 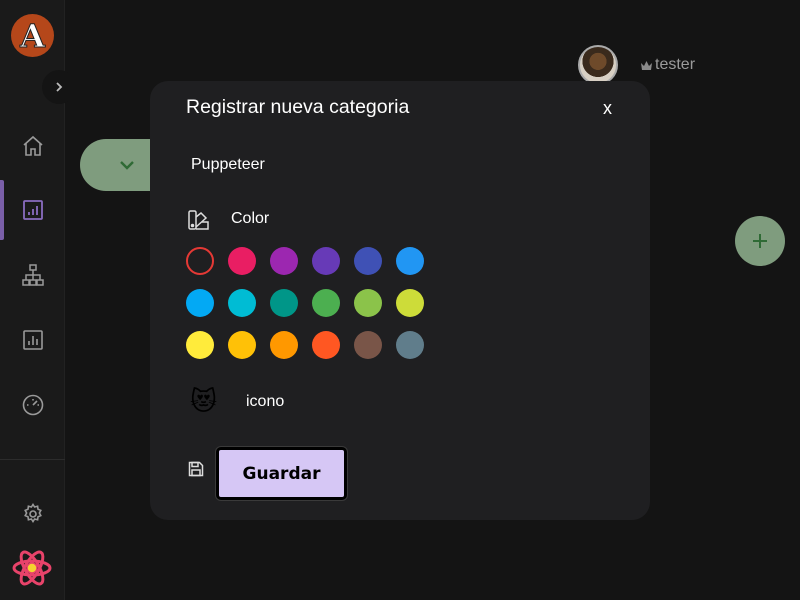 I want to click on chart-icon, so click(x=32, y=210).